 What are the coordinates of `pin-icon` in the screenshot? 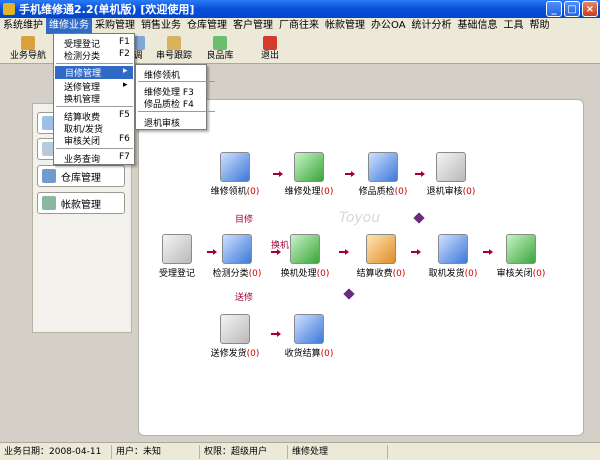 It's located at (349, 294).